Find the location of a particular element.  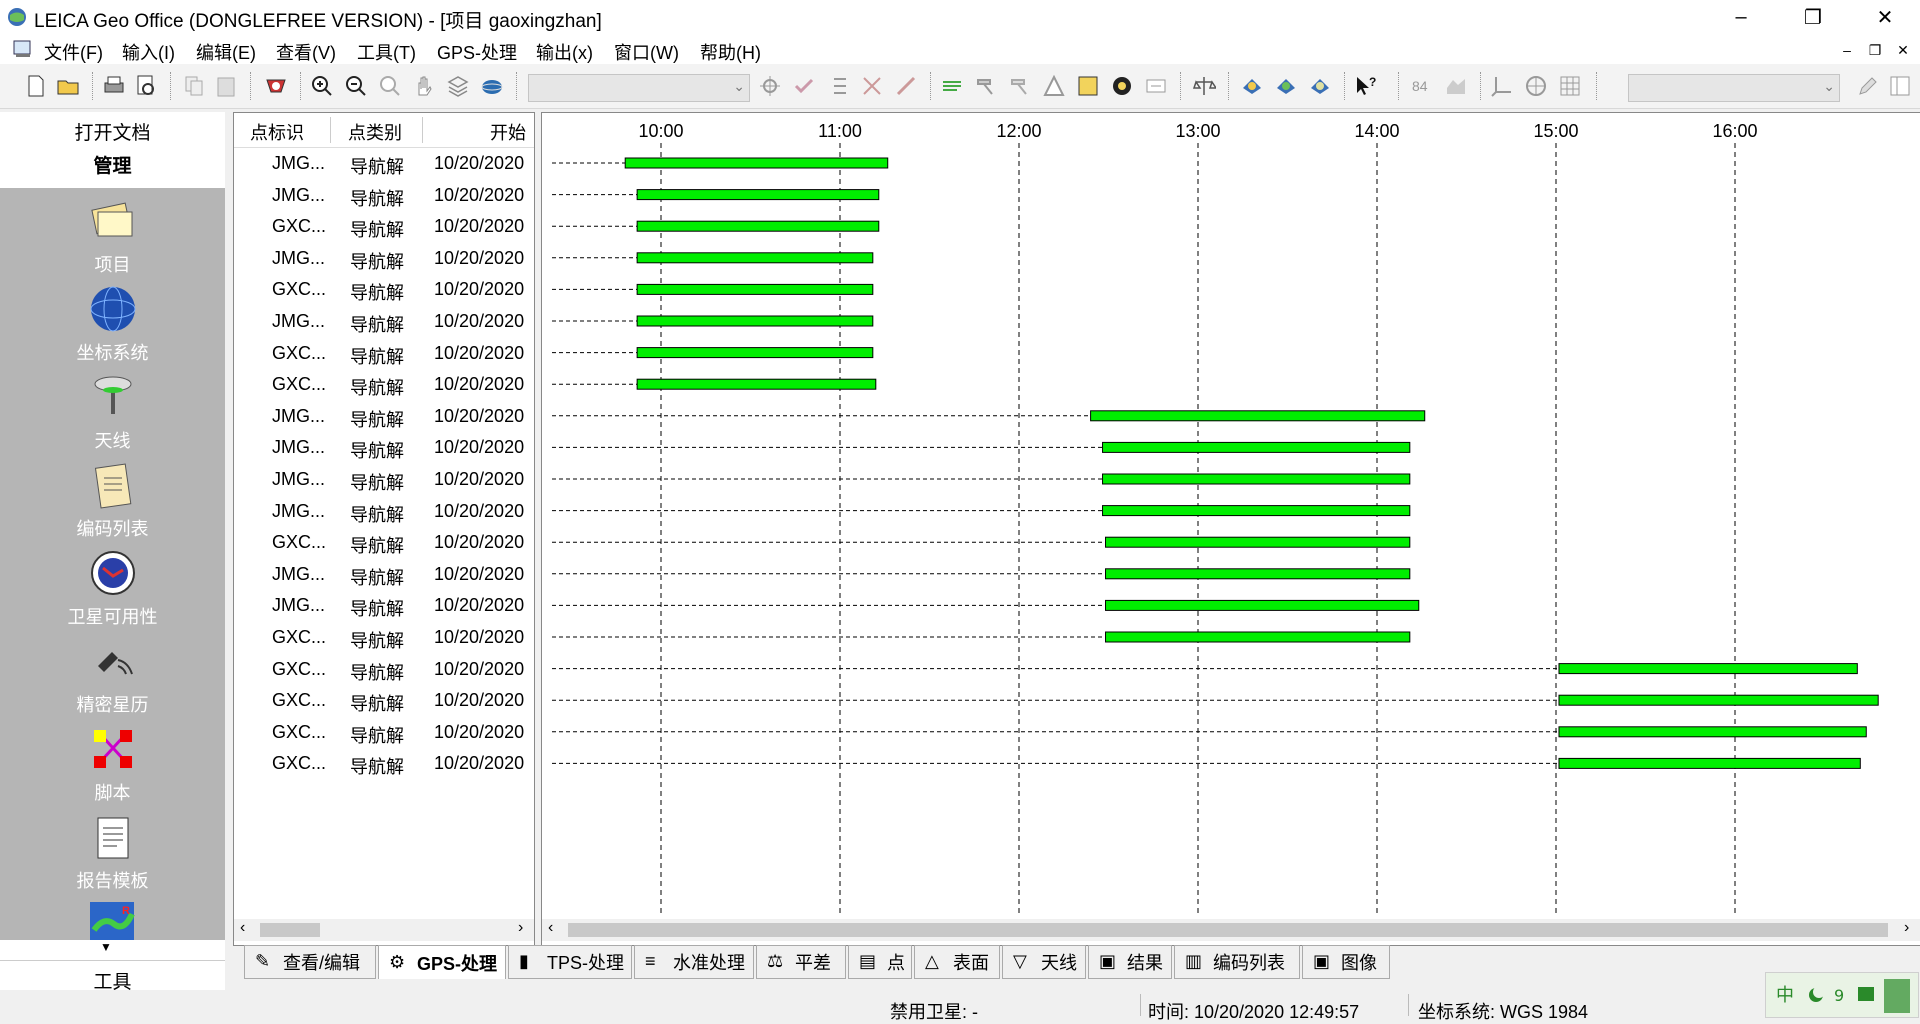

tab-adjustment: ⚖ 平差 is located at coordinates (801, 962).